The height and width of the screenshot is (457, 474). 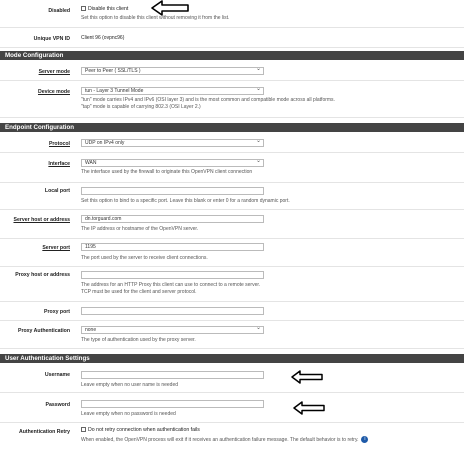 What do you see at coordinates (41, 220) in the screenshot?
I see `server-host-label: Server host or address` at bounding box center [41, 220].